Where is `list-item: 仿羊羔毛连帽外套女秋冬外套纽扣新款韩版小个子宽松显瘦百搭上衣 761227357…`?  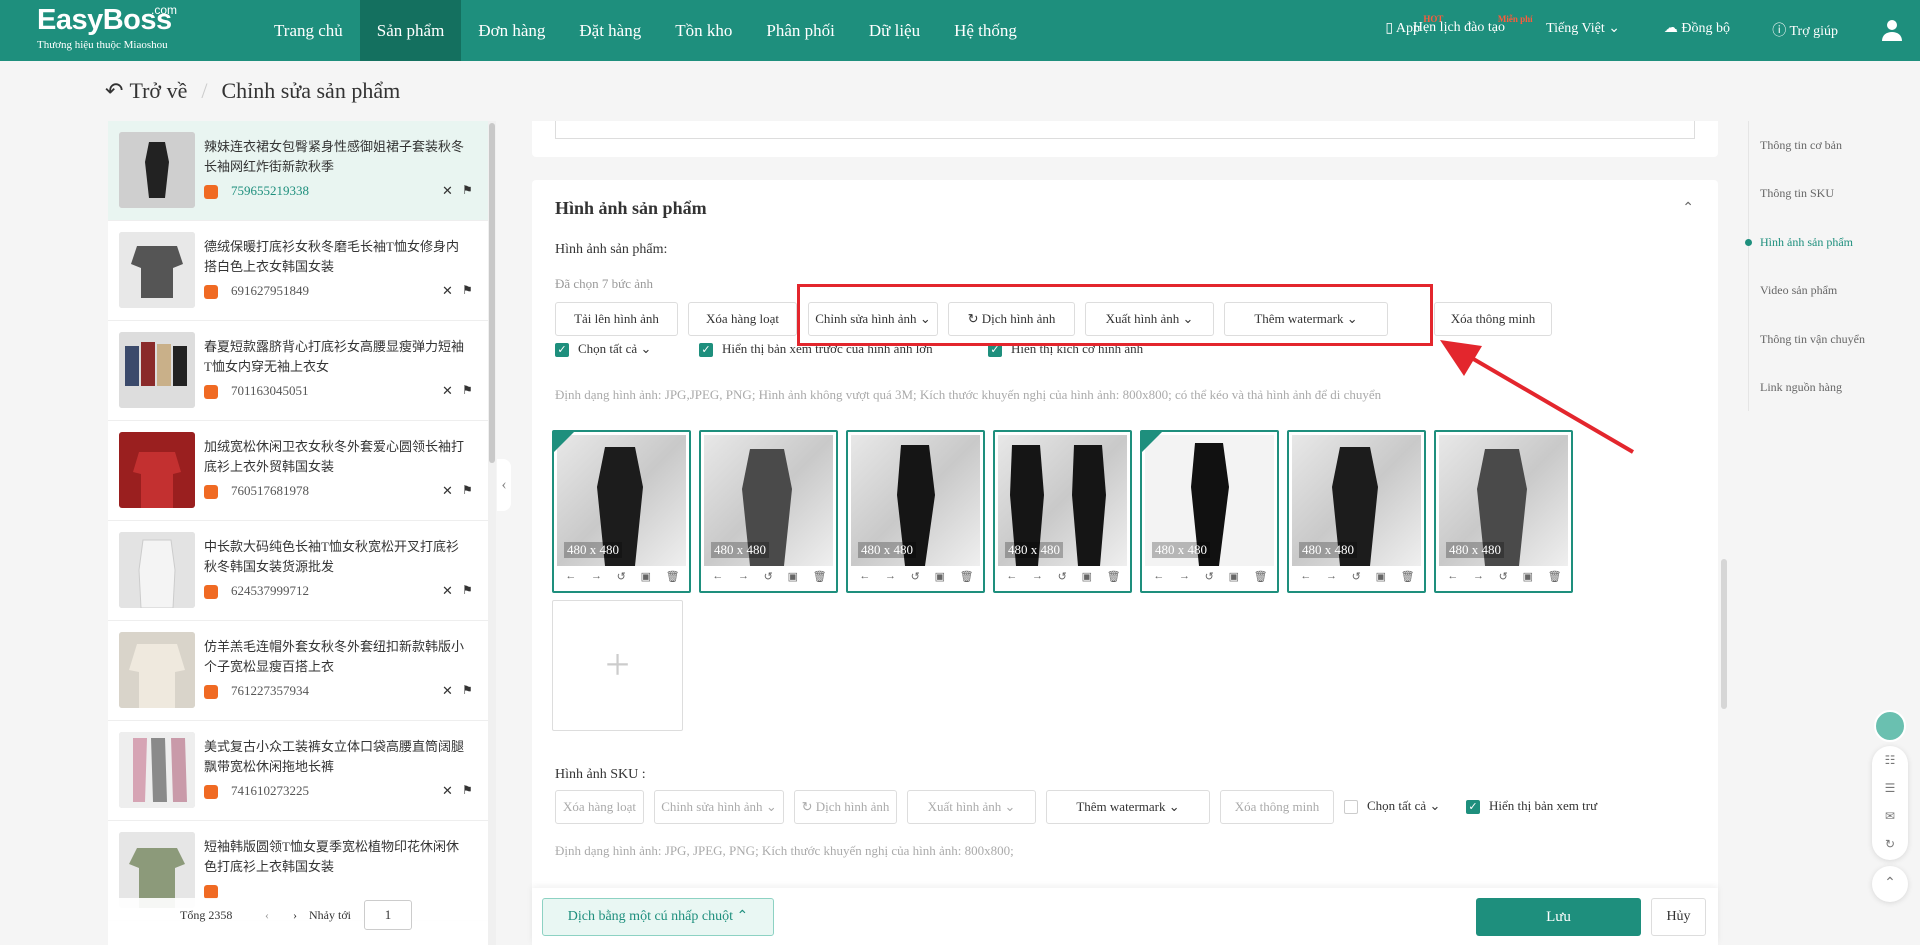
list-item: 仿羊羔毛连帽外套女秋冬外套纽扣新款韩版小个子宽松显瘦百搭上衣 761227357… is located at coordinates (298, 671).